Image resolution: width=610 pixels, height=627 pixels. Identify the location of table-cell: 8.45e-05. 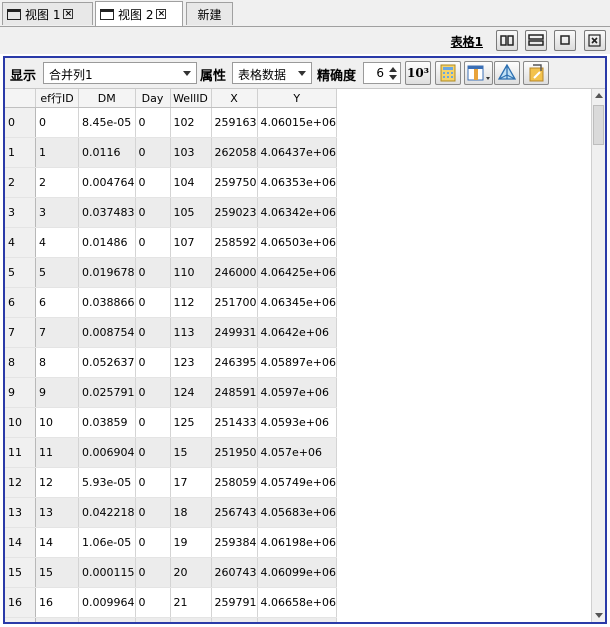
(107, 122).